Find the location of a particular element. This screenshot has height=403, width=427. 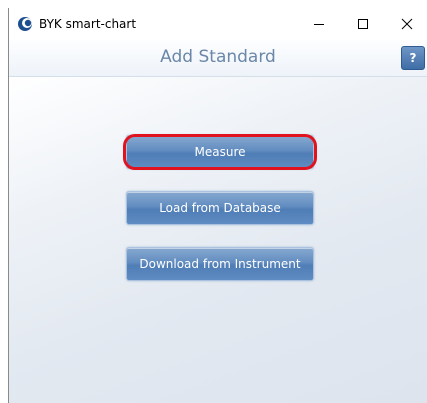

help-button: ? is located at coordinates (413, 58).